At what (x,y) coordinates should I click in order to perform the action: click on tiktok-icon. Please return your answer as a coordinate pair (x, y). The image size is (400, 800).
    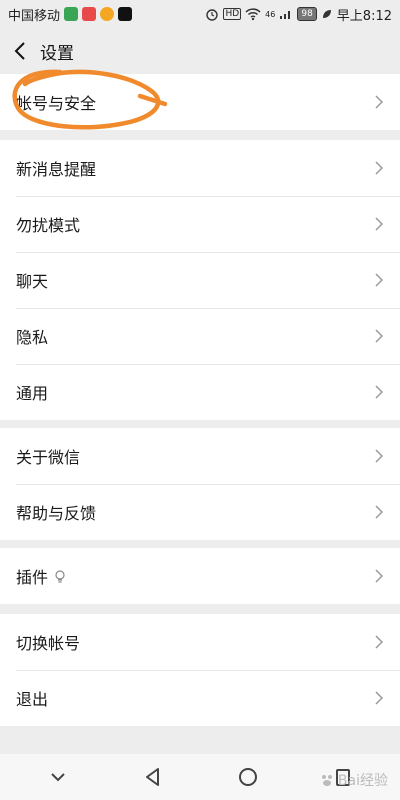
    Looking at the image, I should click on (125, 14).